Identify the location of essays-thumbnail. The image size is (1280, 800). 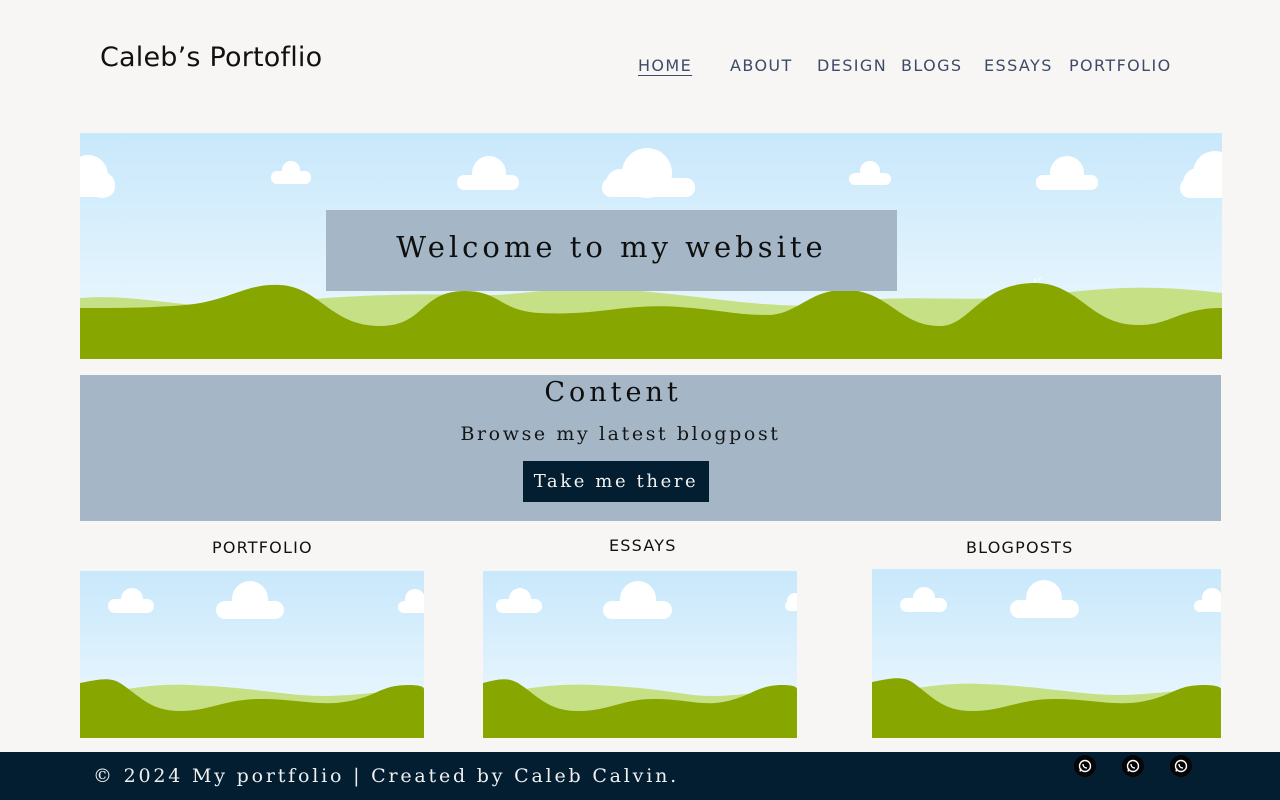
(640, 654).